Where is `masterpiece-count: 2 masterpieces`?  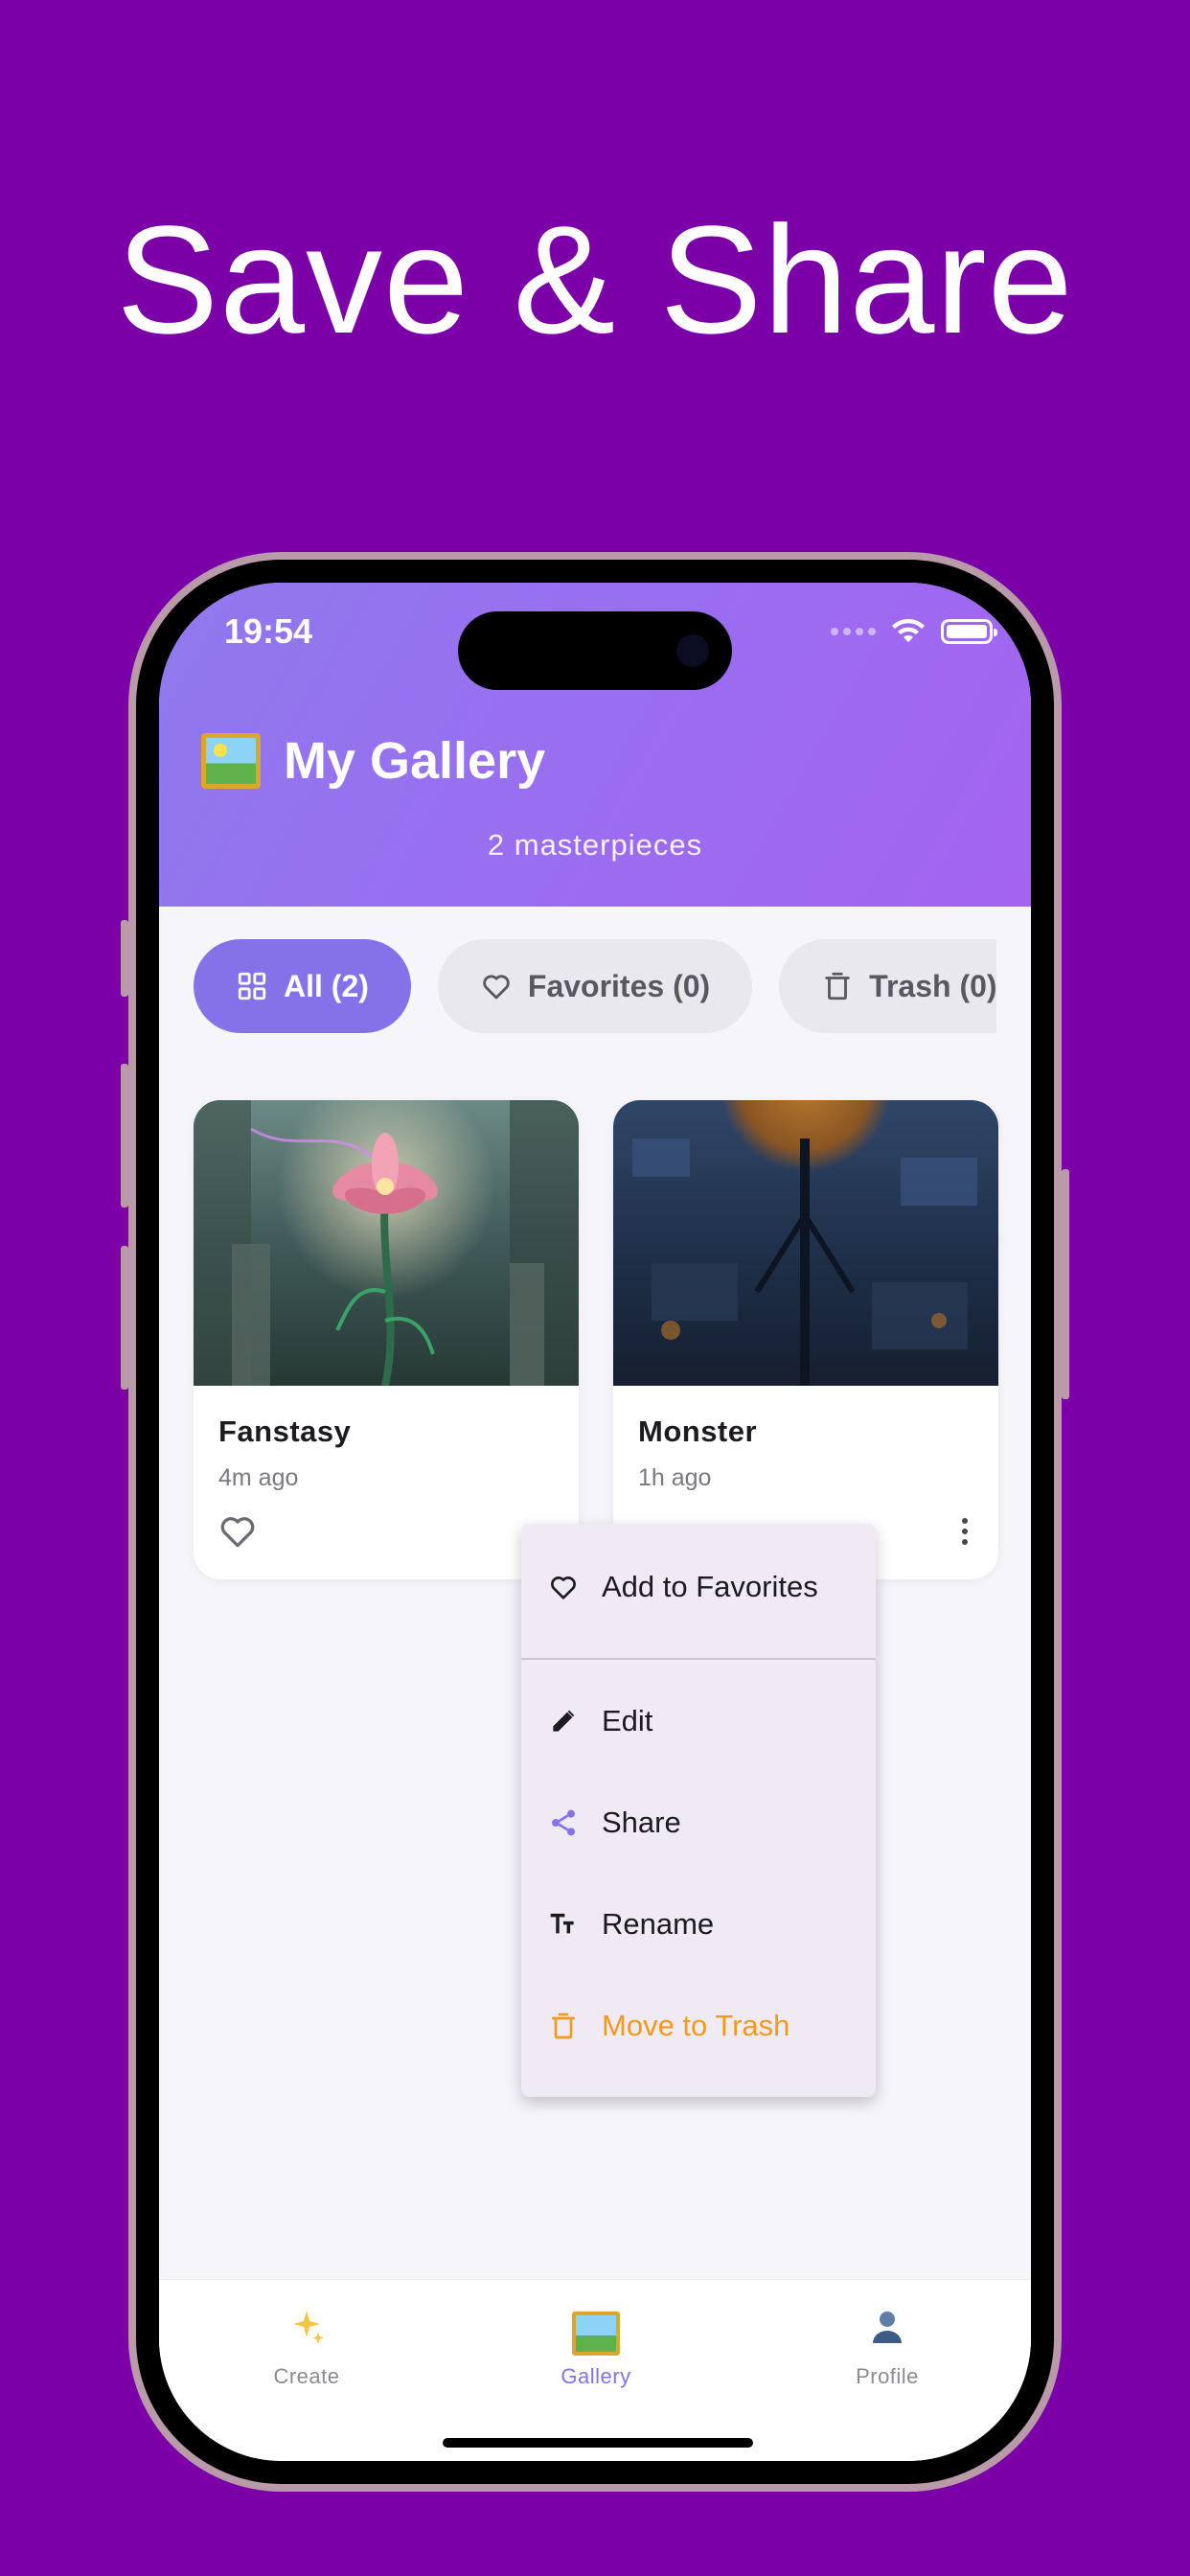 masterpiece-count: 2 masterpieces is located at coordinates (595, 845).